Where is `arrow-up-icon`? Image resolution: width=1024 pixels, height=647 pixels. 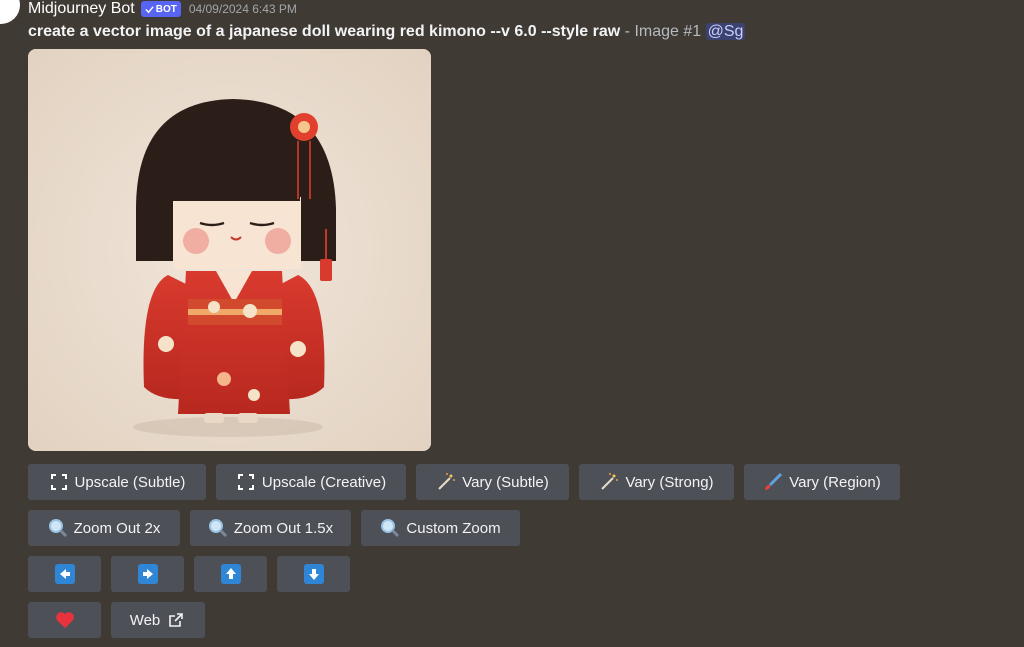 arrow-up-icon is located at coordinates (230, 574).